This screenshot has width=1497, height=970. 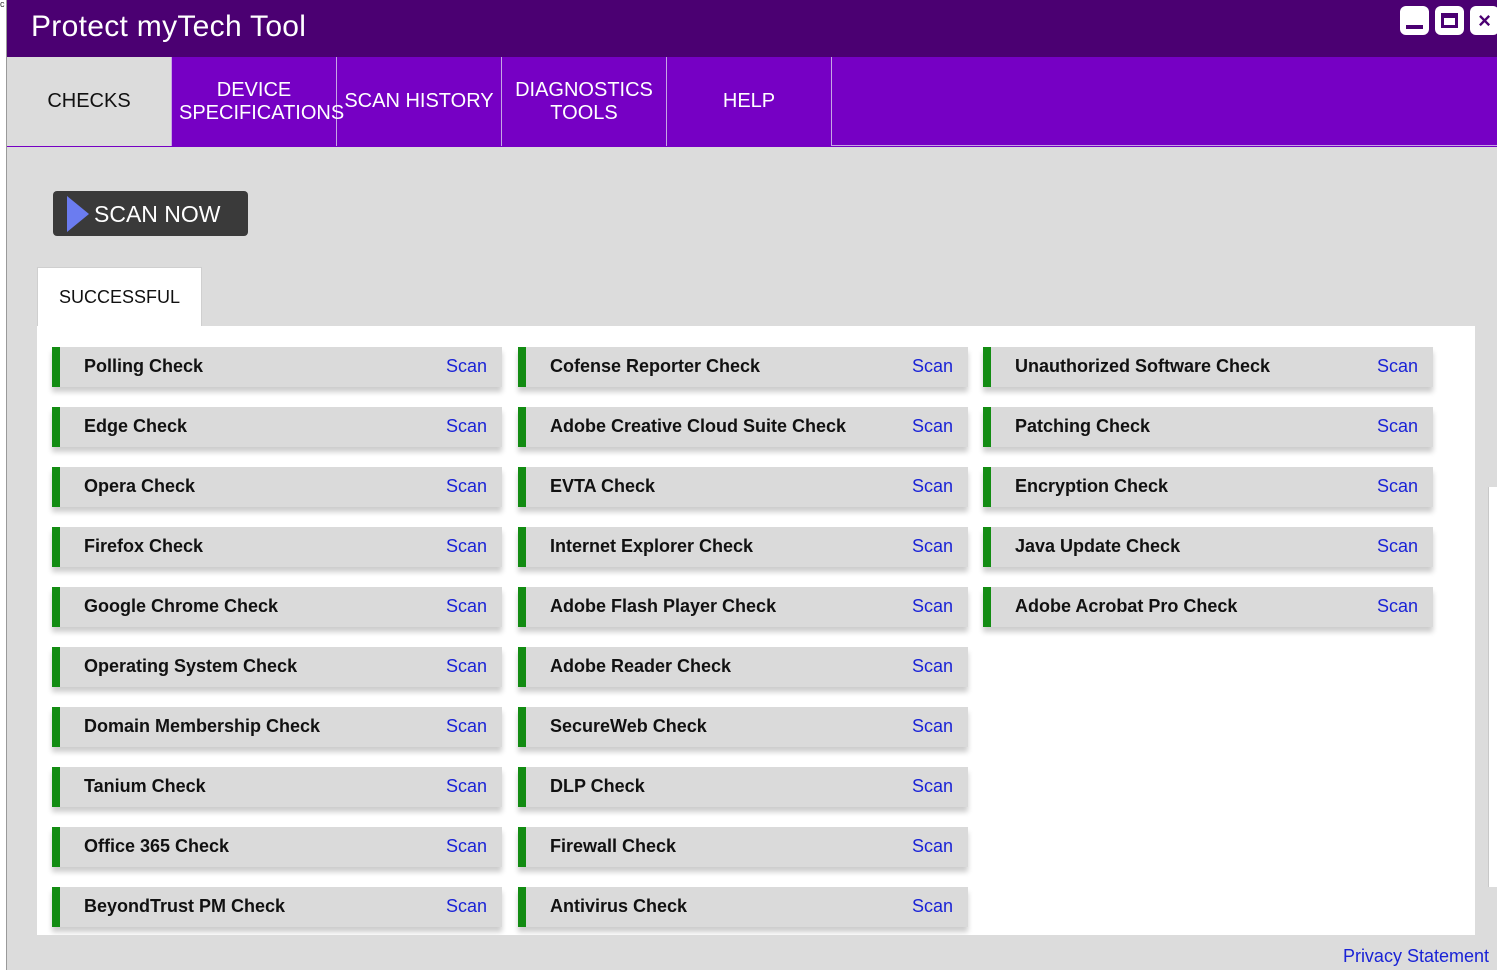 What do you see at coordinates (119, 297) in the screenshot?
I see `tab-successful: SUCCESSFUL` at bounding box center [119, 297].